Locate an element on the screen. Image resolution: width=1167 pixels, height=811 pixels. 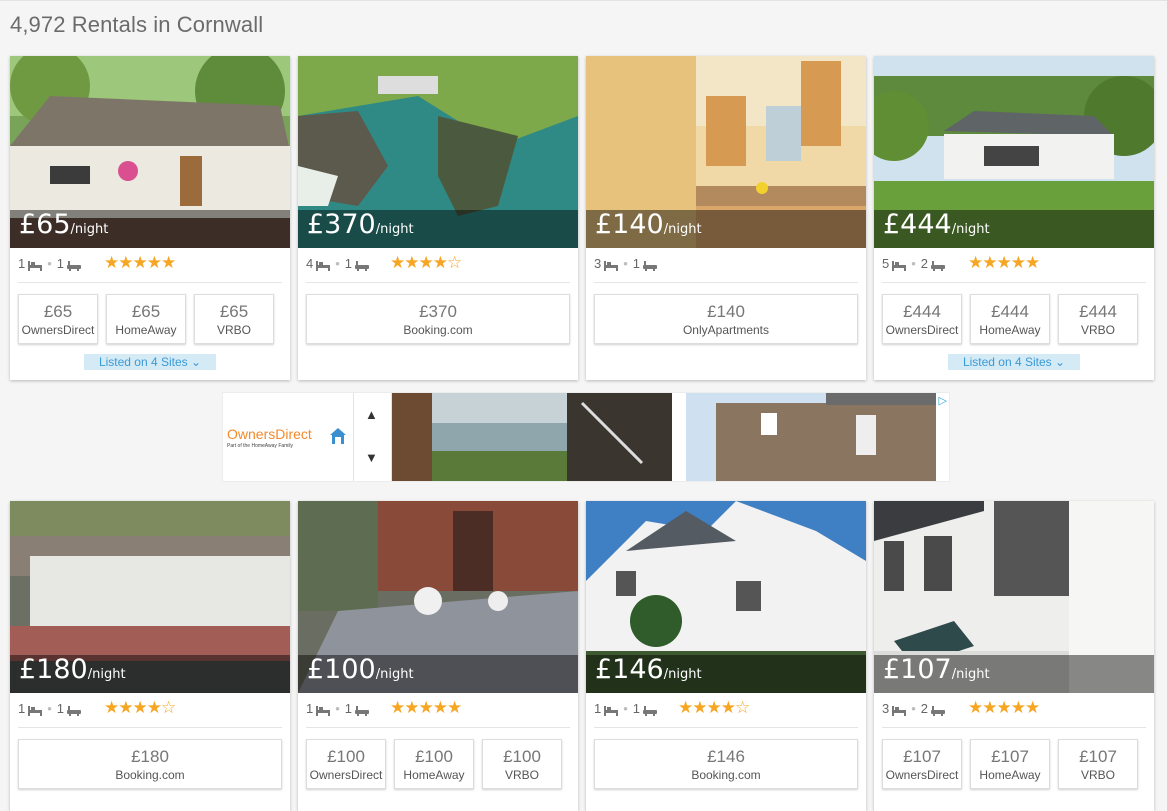
listing-photo: £140/night is located at coordinates (726, 152).